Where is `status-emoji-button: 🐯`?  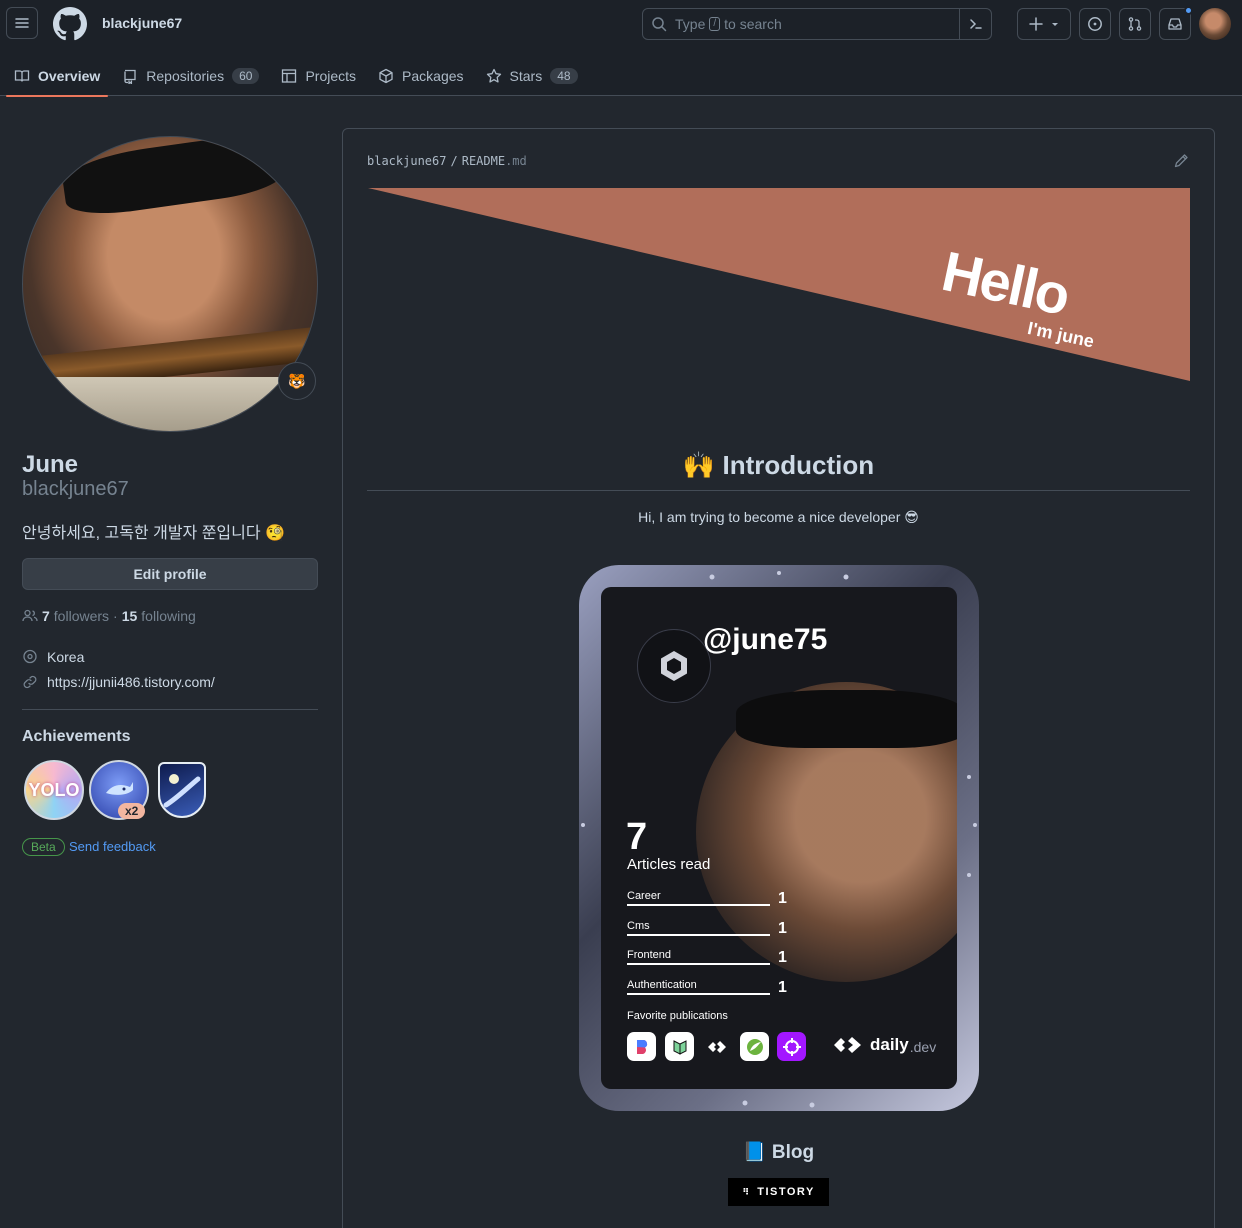
status-emoji-button: 🐯 is located at coordinates (297, 381).